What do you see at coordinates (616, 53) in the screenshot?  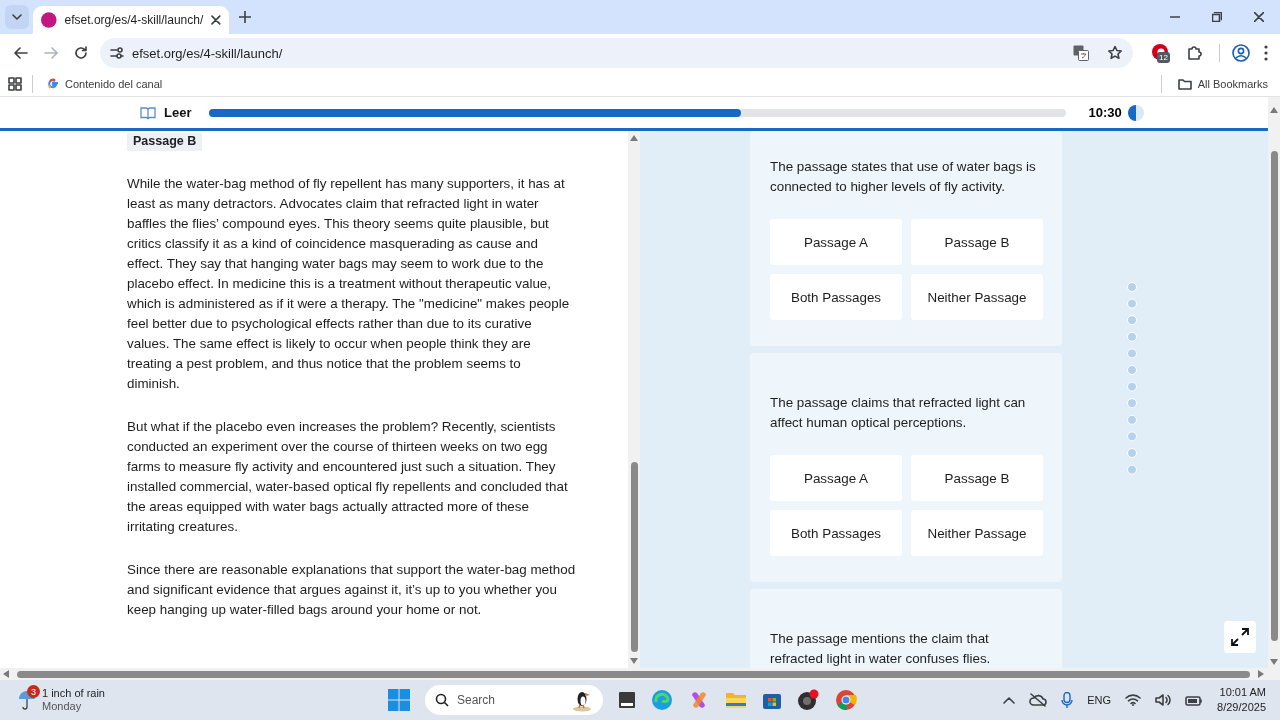 I see `address-bar: efset.org/es/4-skill/launch/` at bounding box center [616, 53].